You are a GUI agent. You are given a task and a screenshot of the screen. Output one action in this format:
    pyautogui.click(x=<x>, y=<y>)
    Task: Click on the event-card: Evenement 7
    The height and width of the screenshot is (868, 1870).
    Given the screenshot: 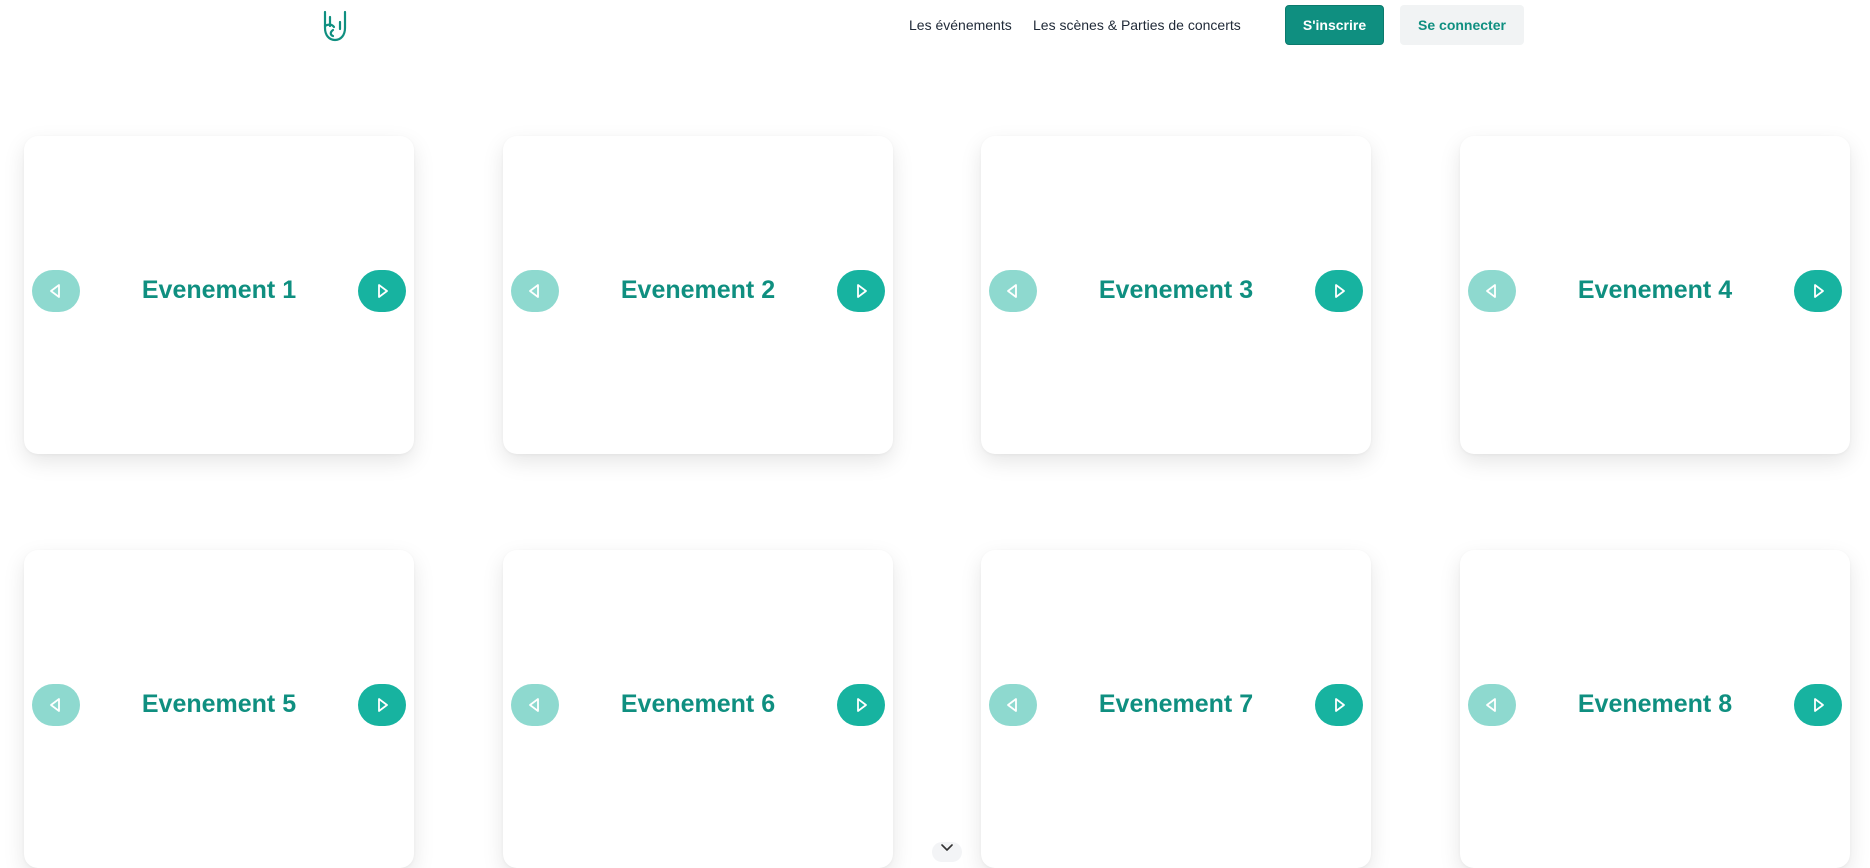 What is the action you would take?
    pyautogui.click(x=1176, y=709)
    